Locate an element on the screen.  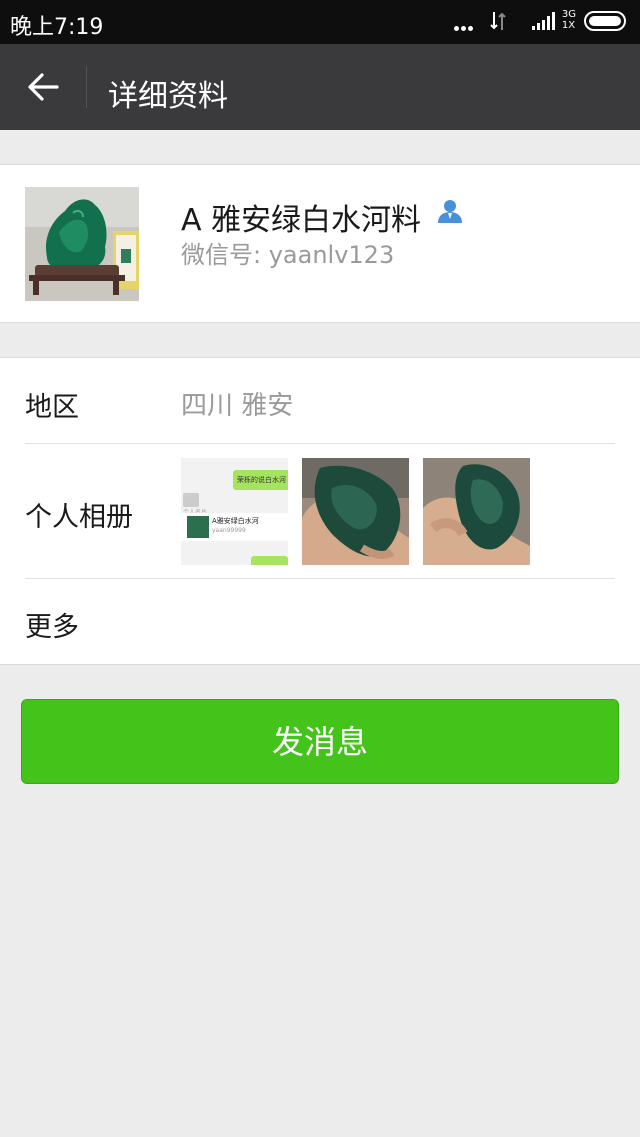
page-title: 详细资料 is located at coordinates (168, 96).